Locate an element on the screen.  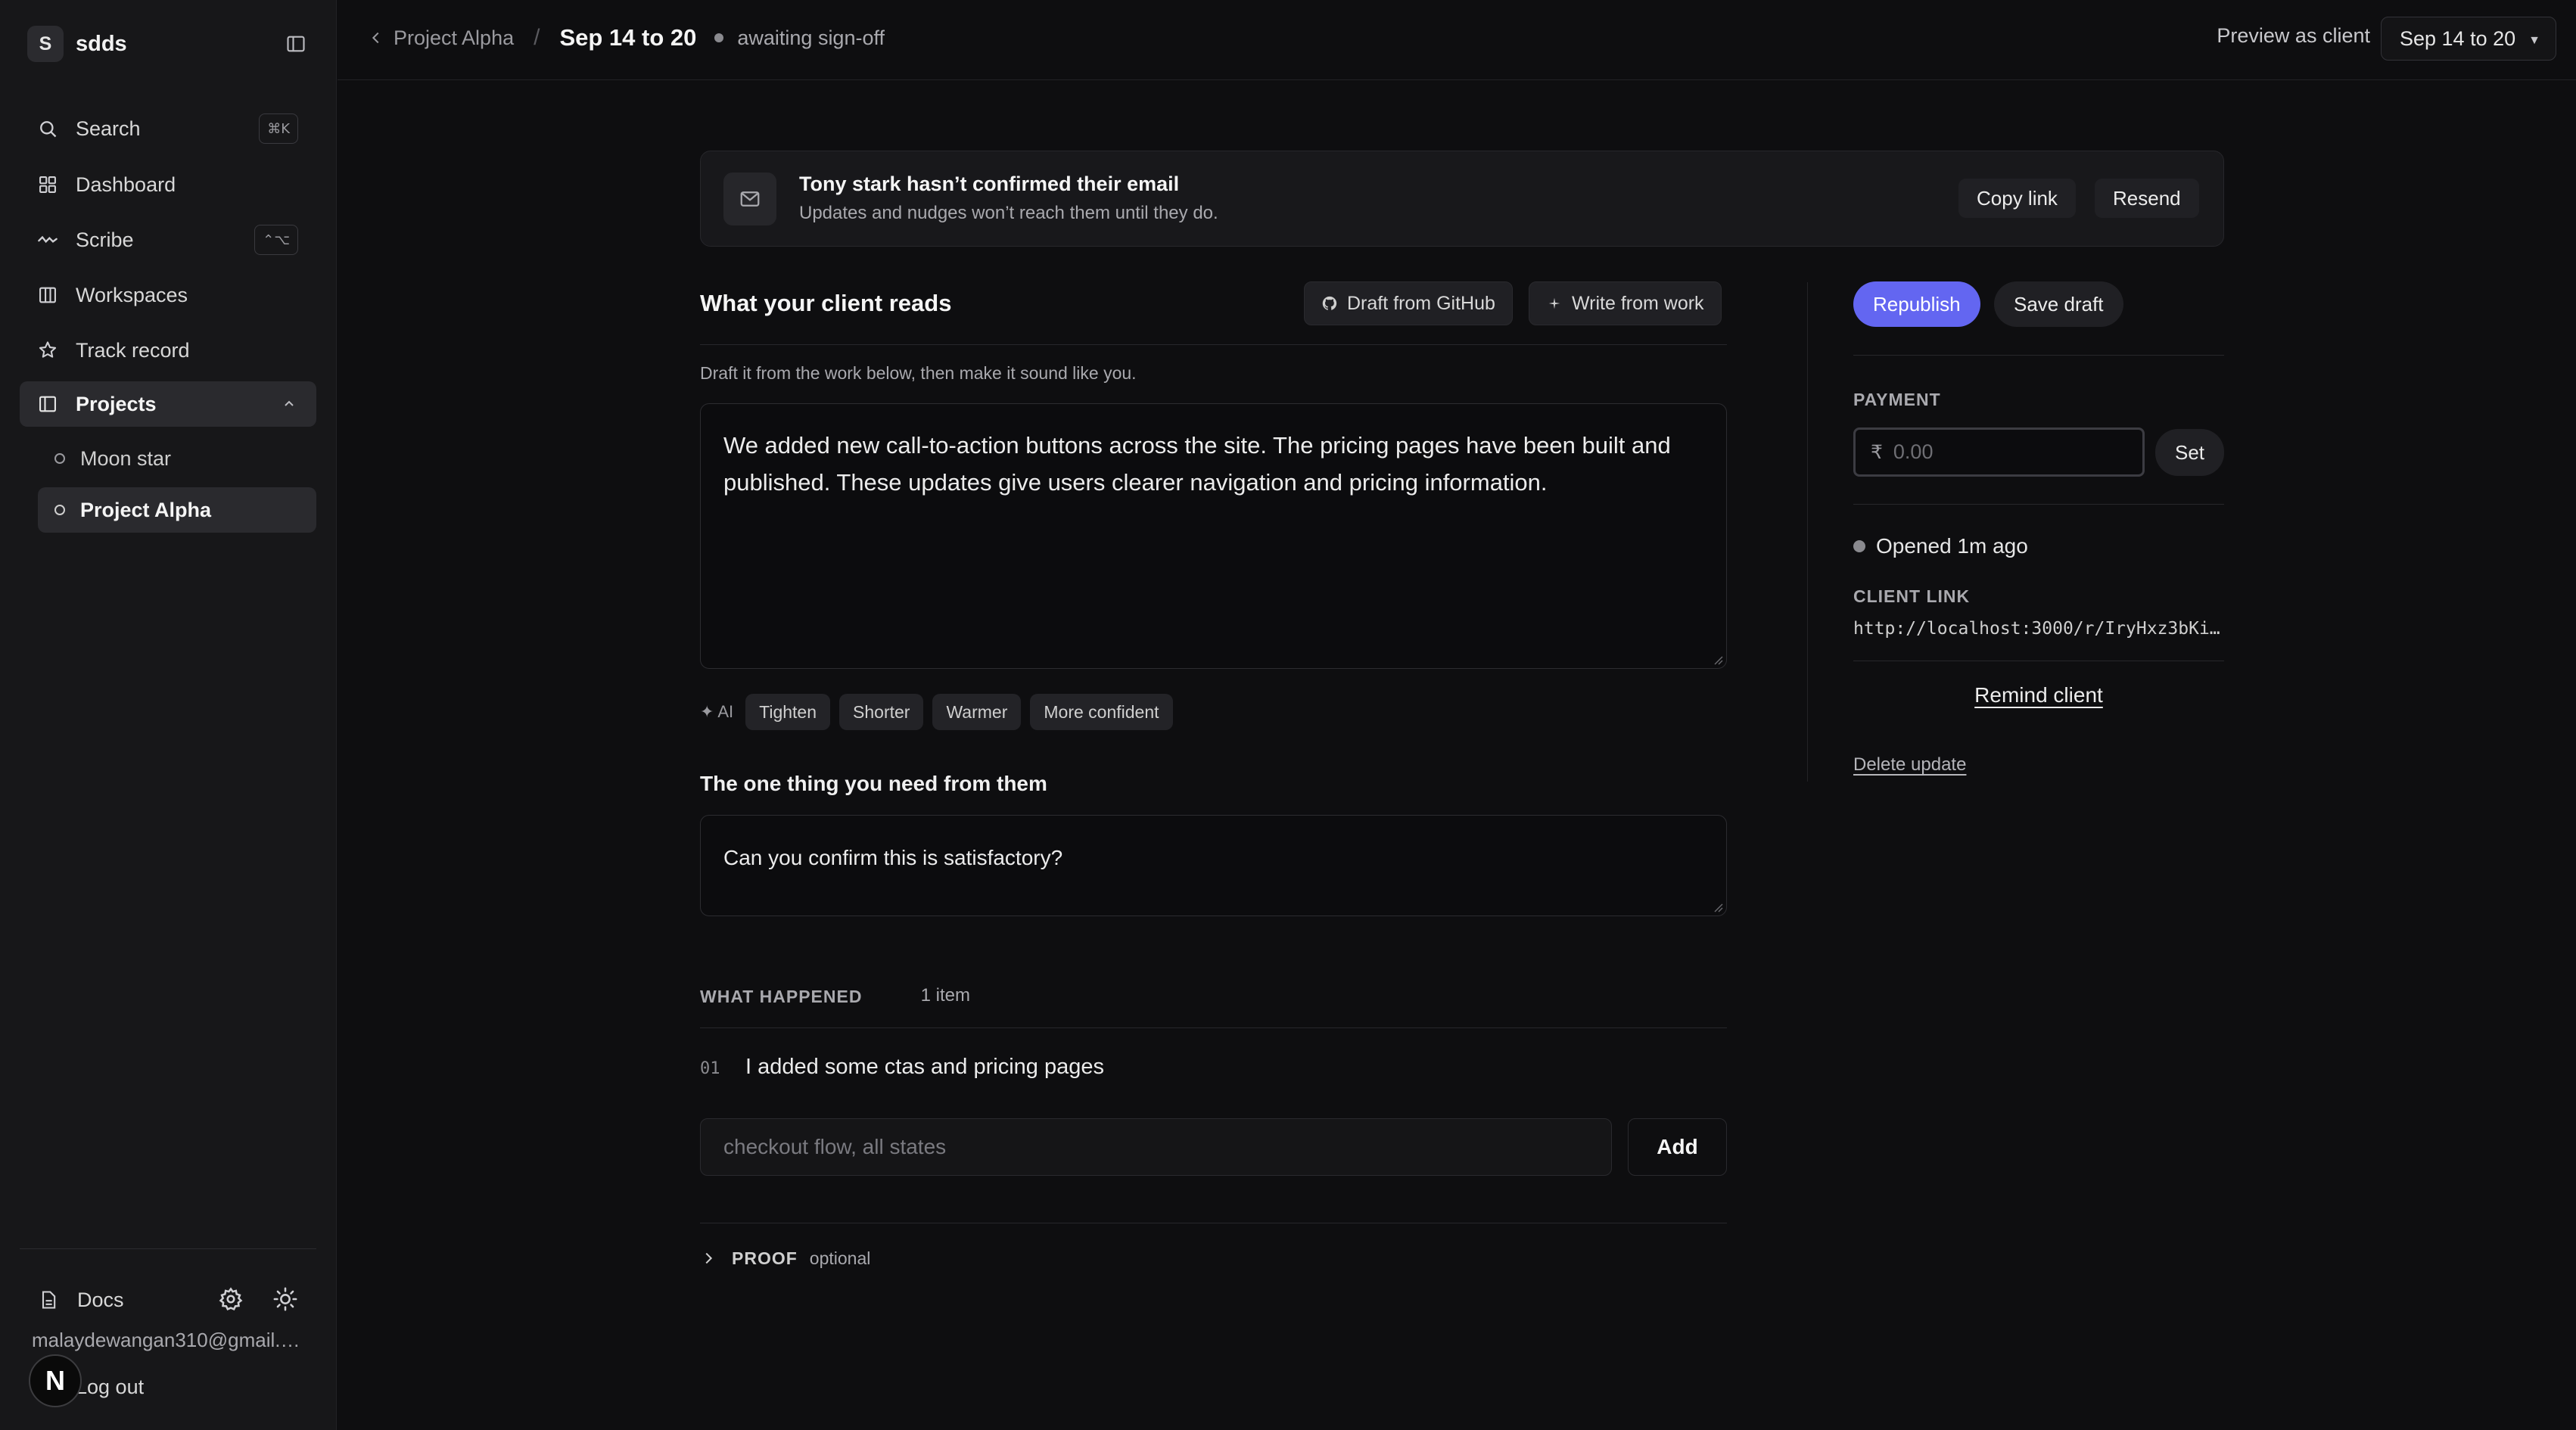
currency-symbol: ₹ is located at coordinates (1877, 452).